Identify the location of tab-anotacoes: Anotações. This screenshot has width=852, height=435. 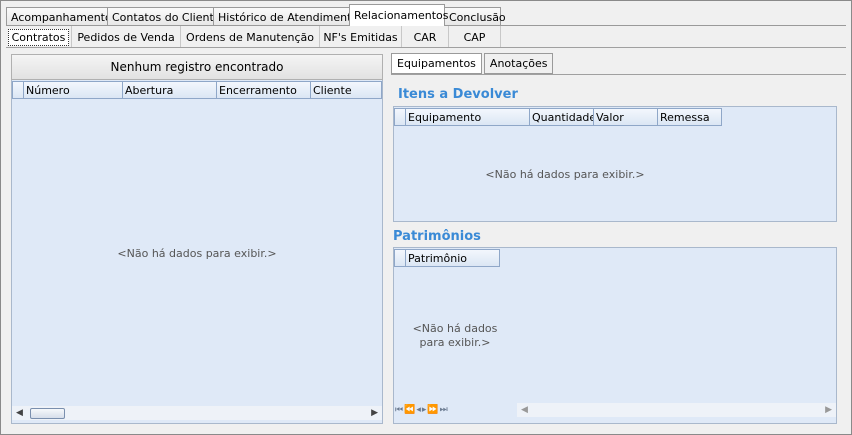
(518, 63).